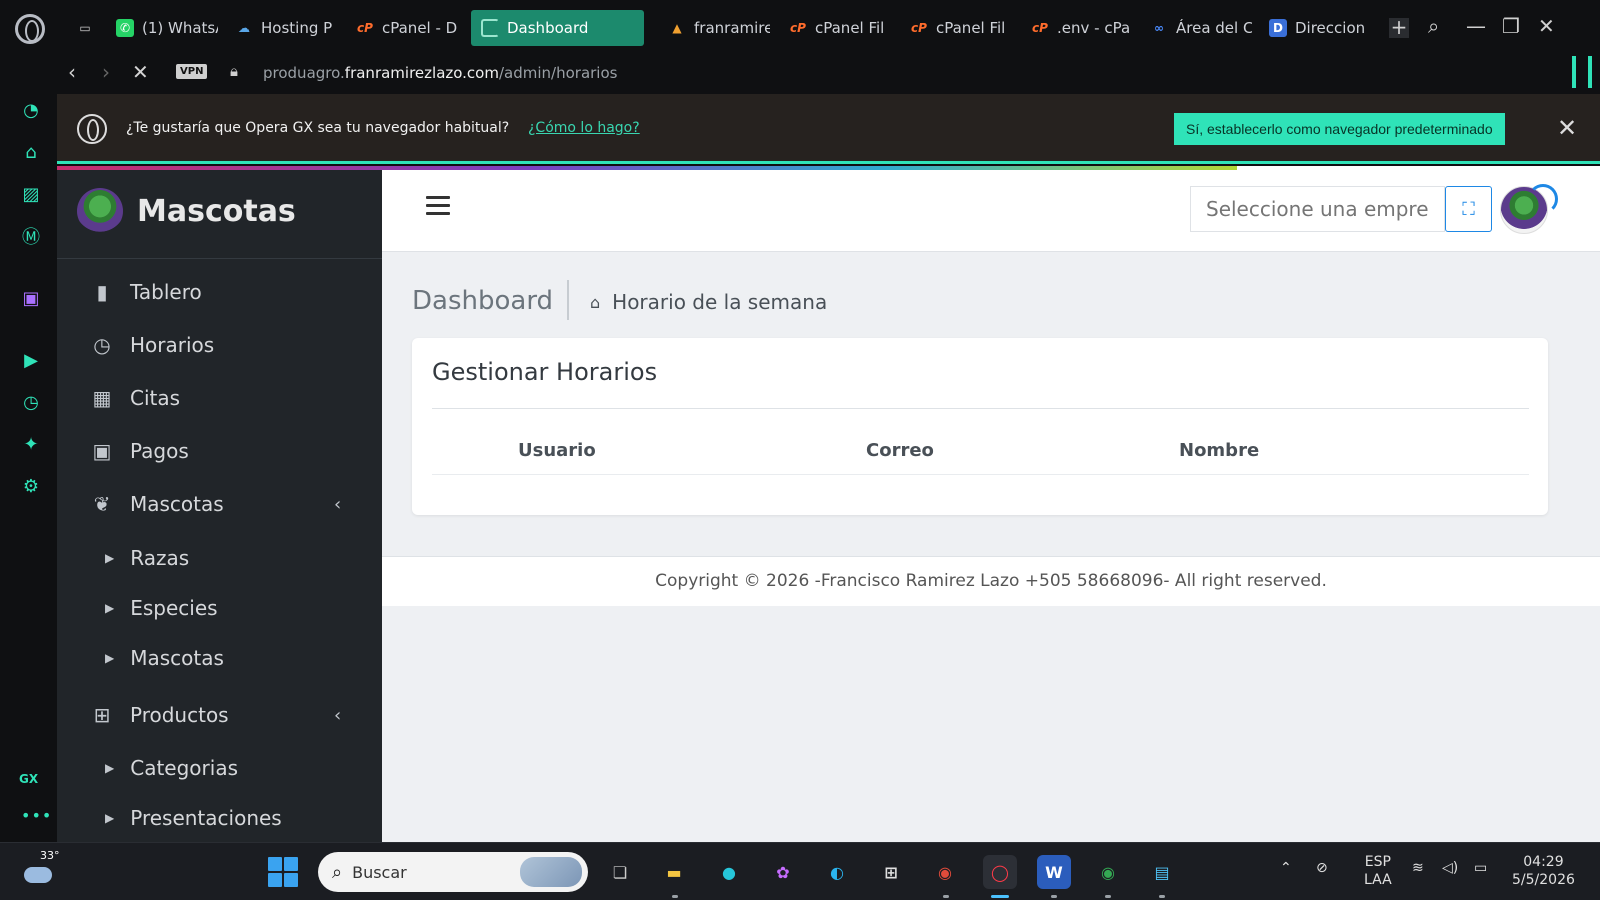 The height and width of the screenshot is (900, 1600). I want to click on sidebar-item-pagos: ▣ Pagos, so click(139, 451).